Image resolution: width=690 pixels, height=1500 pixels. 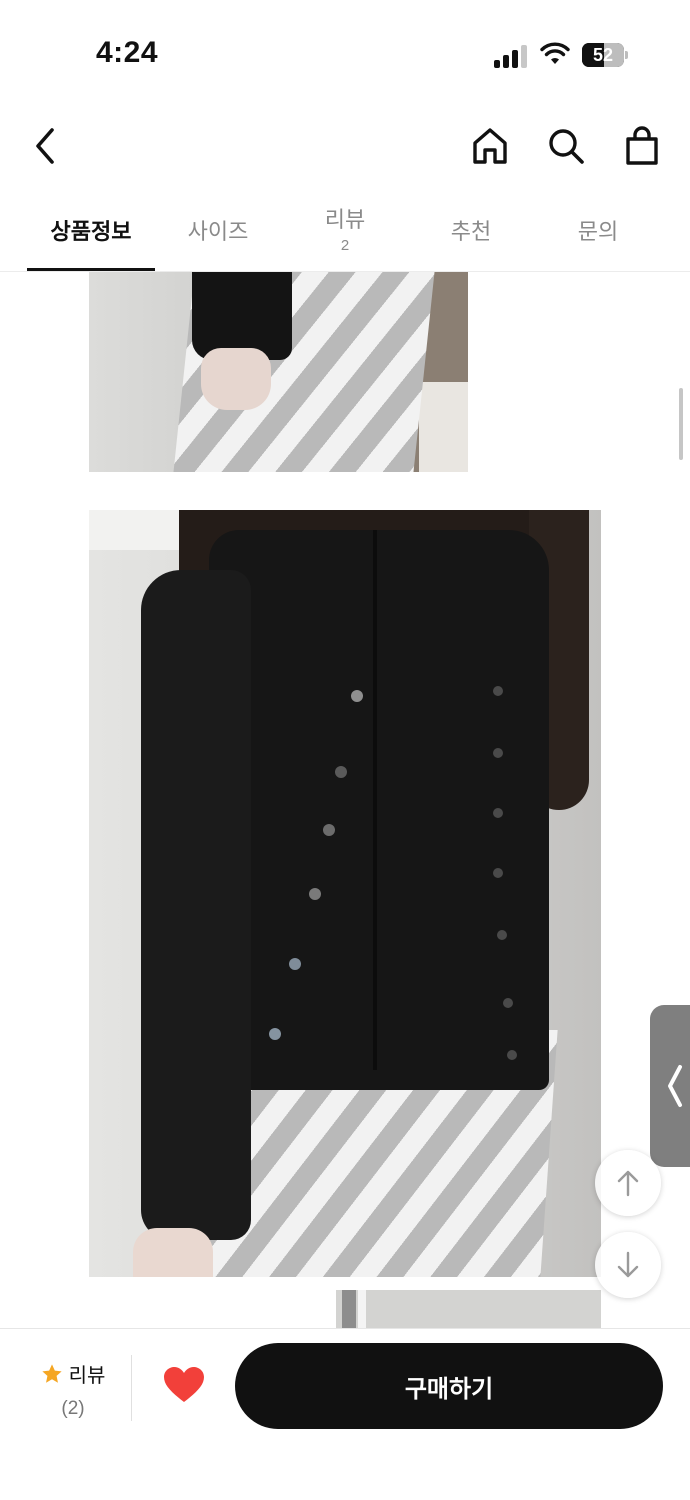 What do you see at coordinates (131, 1388) in the screenshot?
I see `divider` at bounding box center [131, 1388].